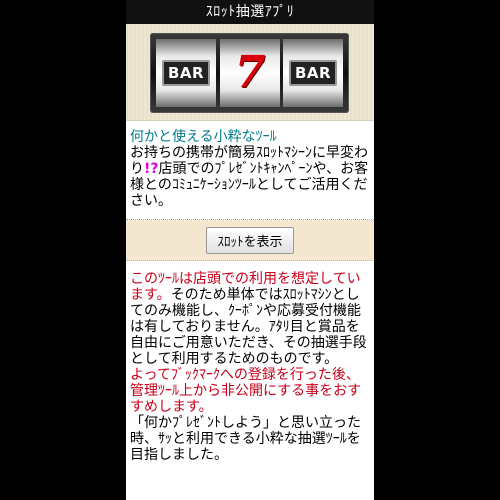  I want to click on button-band: ｽﾛｯﾄを表示, so click(250, 240).